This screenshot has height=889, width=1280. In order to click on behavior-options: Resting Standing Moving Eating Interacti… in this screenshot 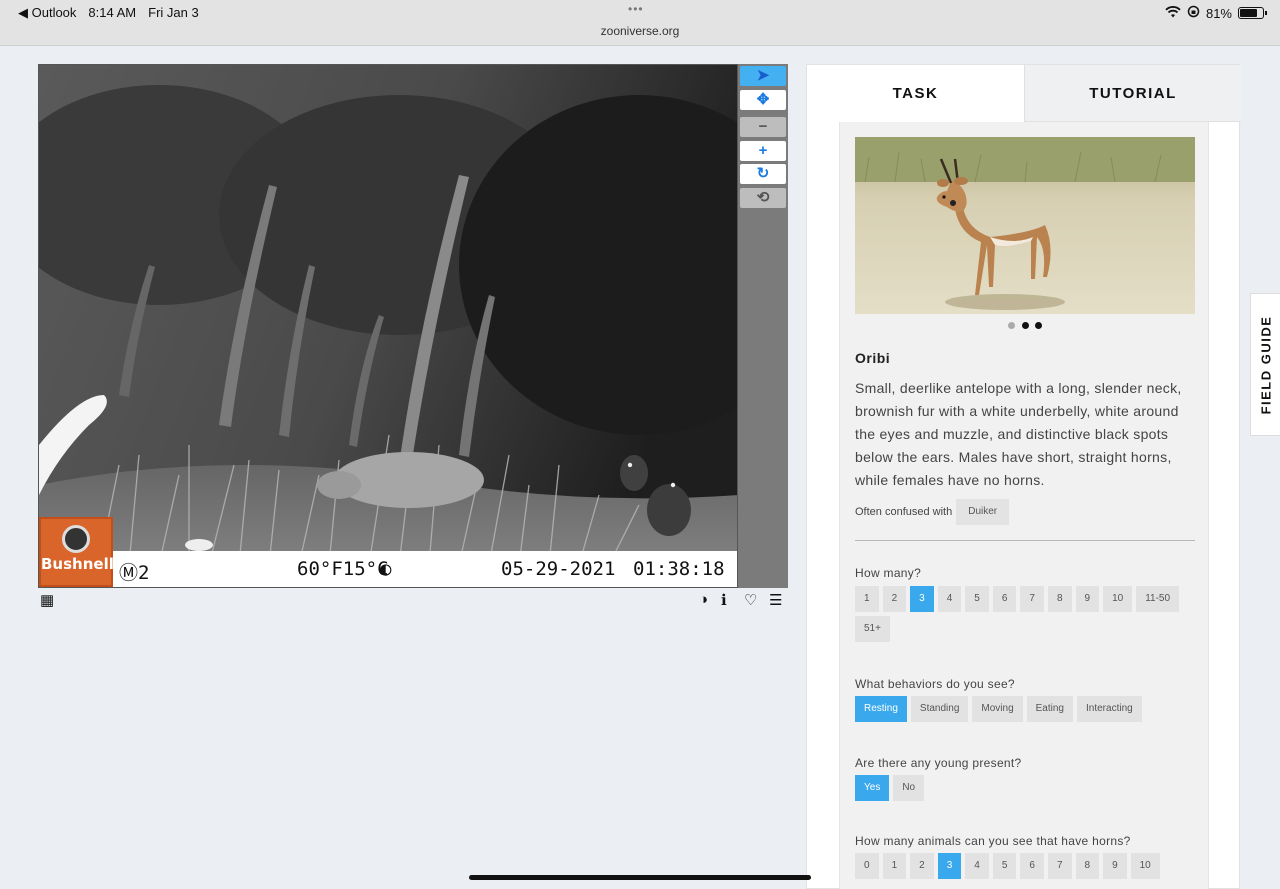, I will do `click(1027, 709)`.